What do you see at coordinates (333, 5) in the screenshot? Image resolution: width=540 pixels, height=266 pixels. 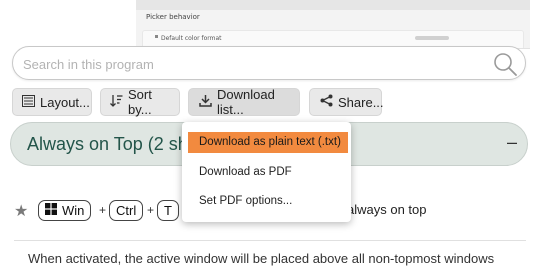 I see `screenshot-titlebar` at bounding box center [333, 5].